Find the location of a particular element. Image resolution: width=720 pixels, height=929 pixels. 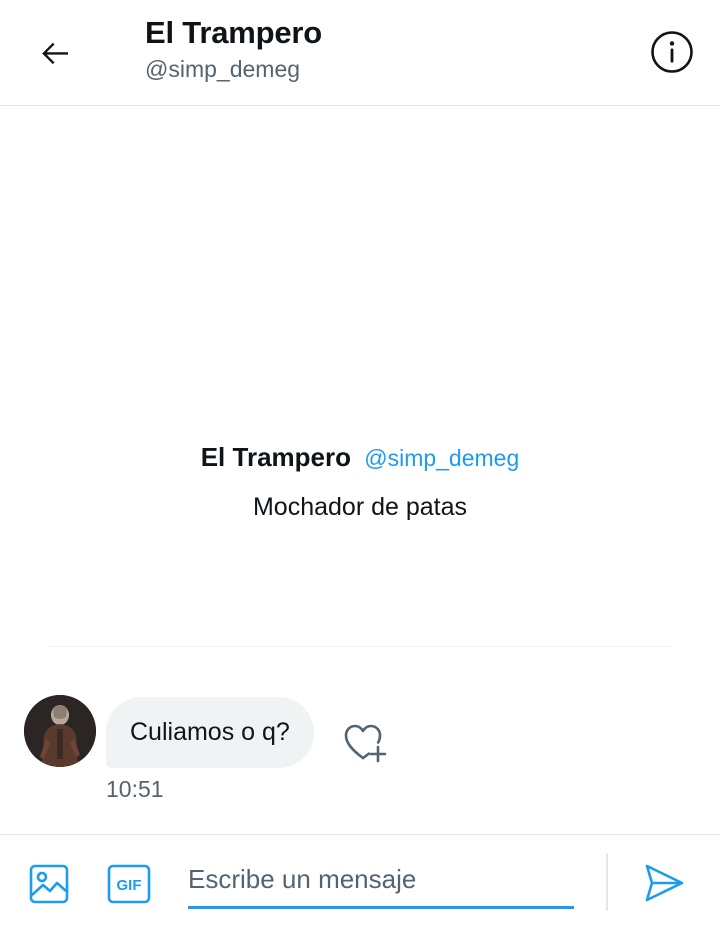

info-icon is located at coordinates (672, 52).